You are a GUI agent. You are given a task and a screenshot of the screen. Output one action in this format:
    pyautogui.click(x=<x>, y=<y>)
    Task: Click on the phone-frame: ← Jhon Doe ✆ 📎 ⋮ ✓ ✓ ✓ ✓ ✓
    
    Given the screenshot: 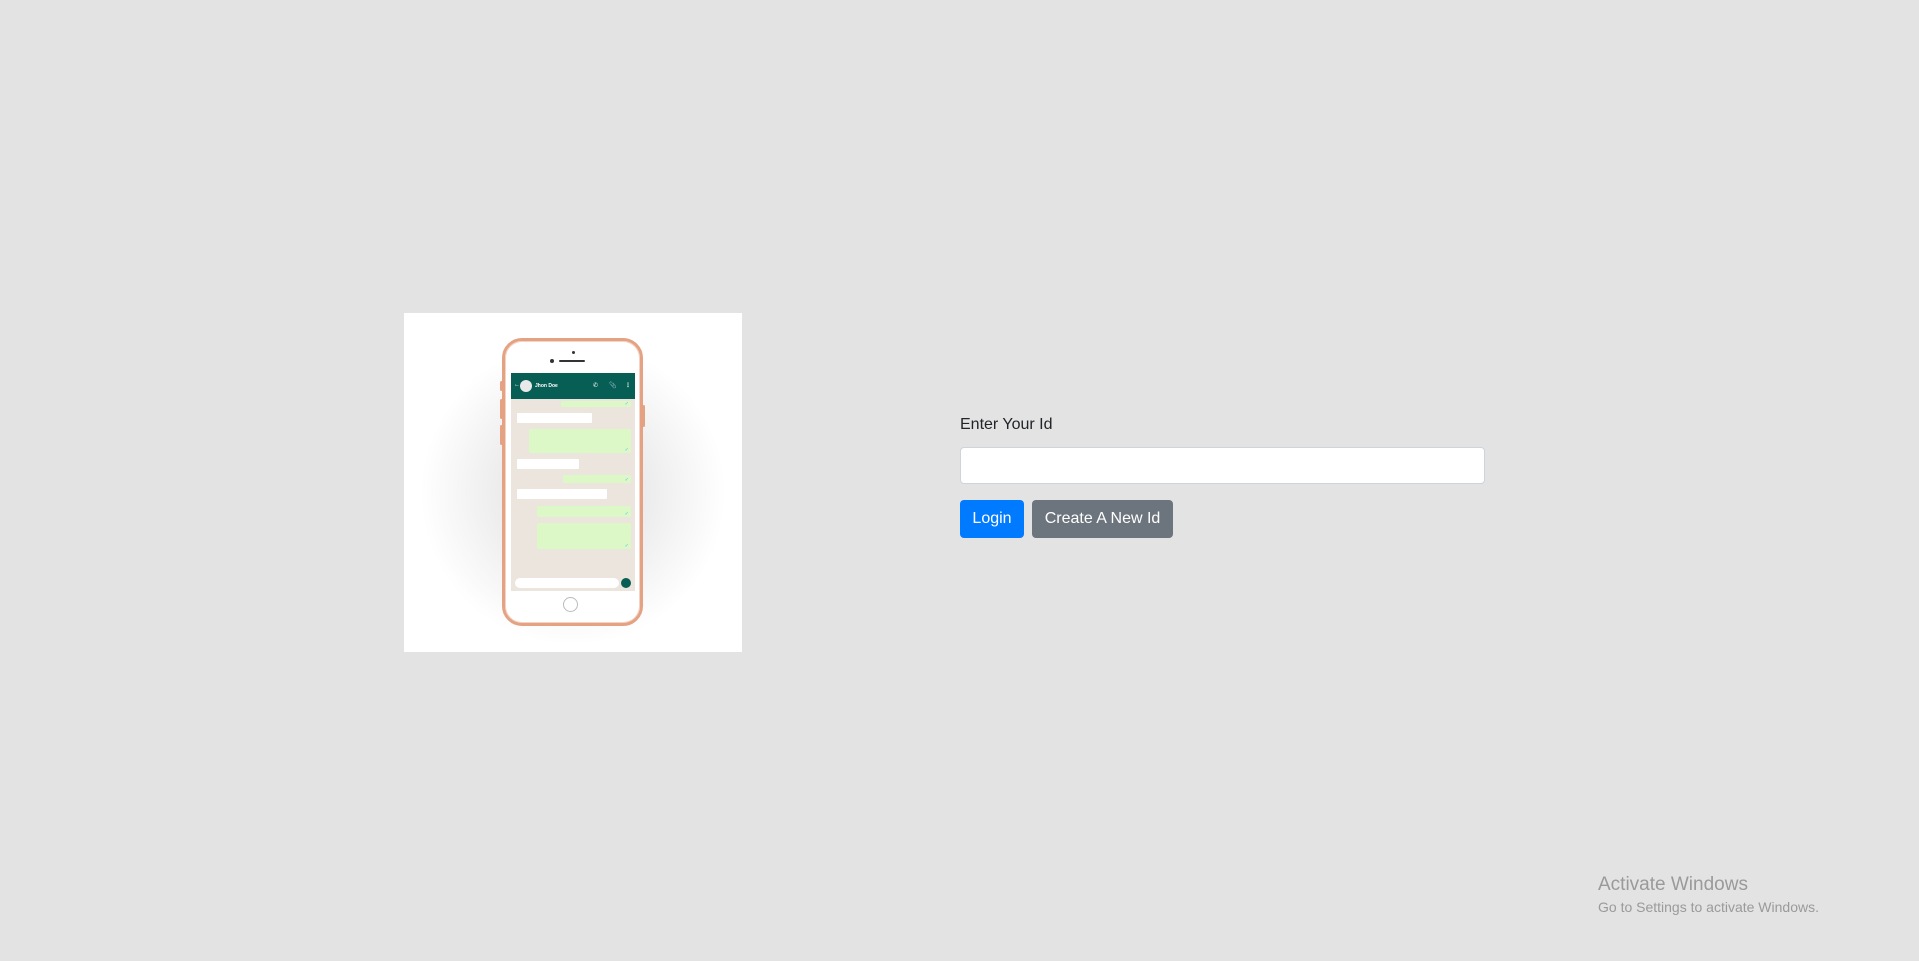 What is the action you would take?
    pyautogui.click(x=572, y=482)
    